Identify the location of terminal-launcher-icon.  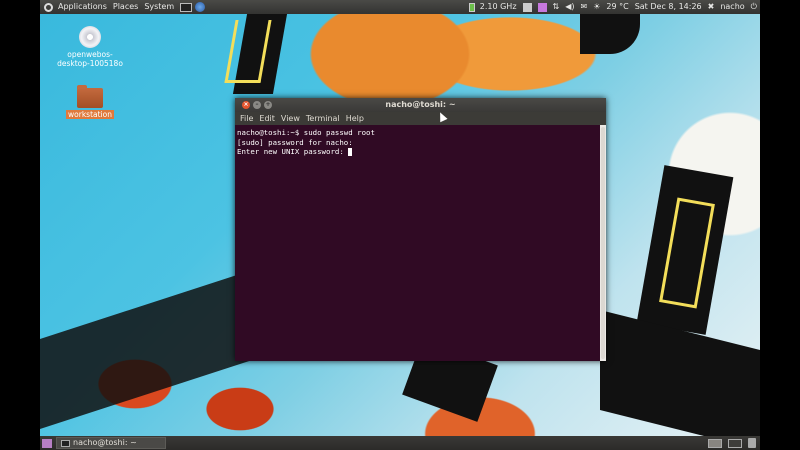
(186, 7).